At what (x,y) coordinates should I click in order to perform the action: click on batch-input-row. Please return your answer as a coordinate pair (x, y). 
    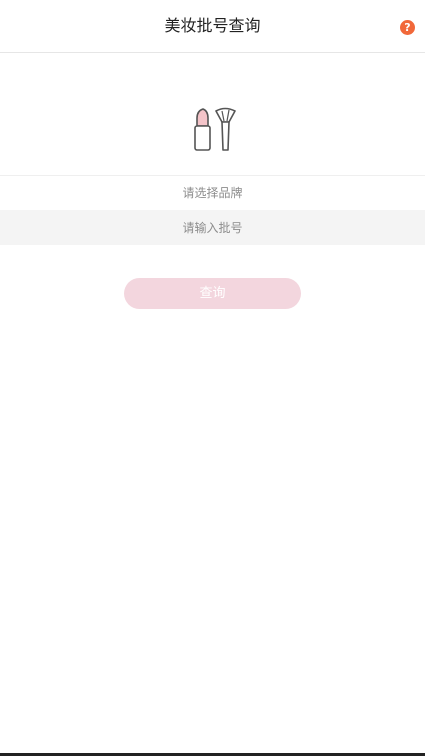
    Looking at the image, I should click on (212, 227).